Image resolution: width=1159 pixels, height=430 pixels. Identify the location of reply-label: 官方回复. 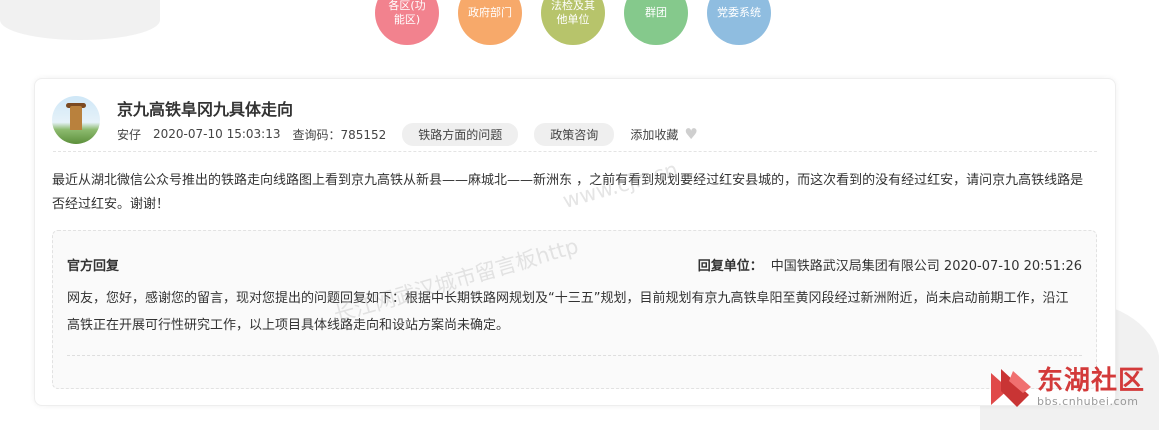
(93, 266).